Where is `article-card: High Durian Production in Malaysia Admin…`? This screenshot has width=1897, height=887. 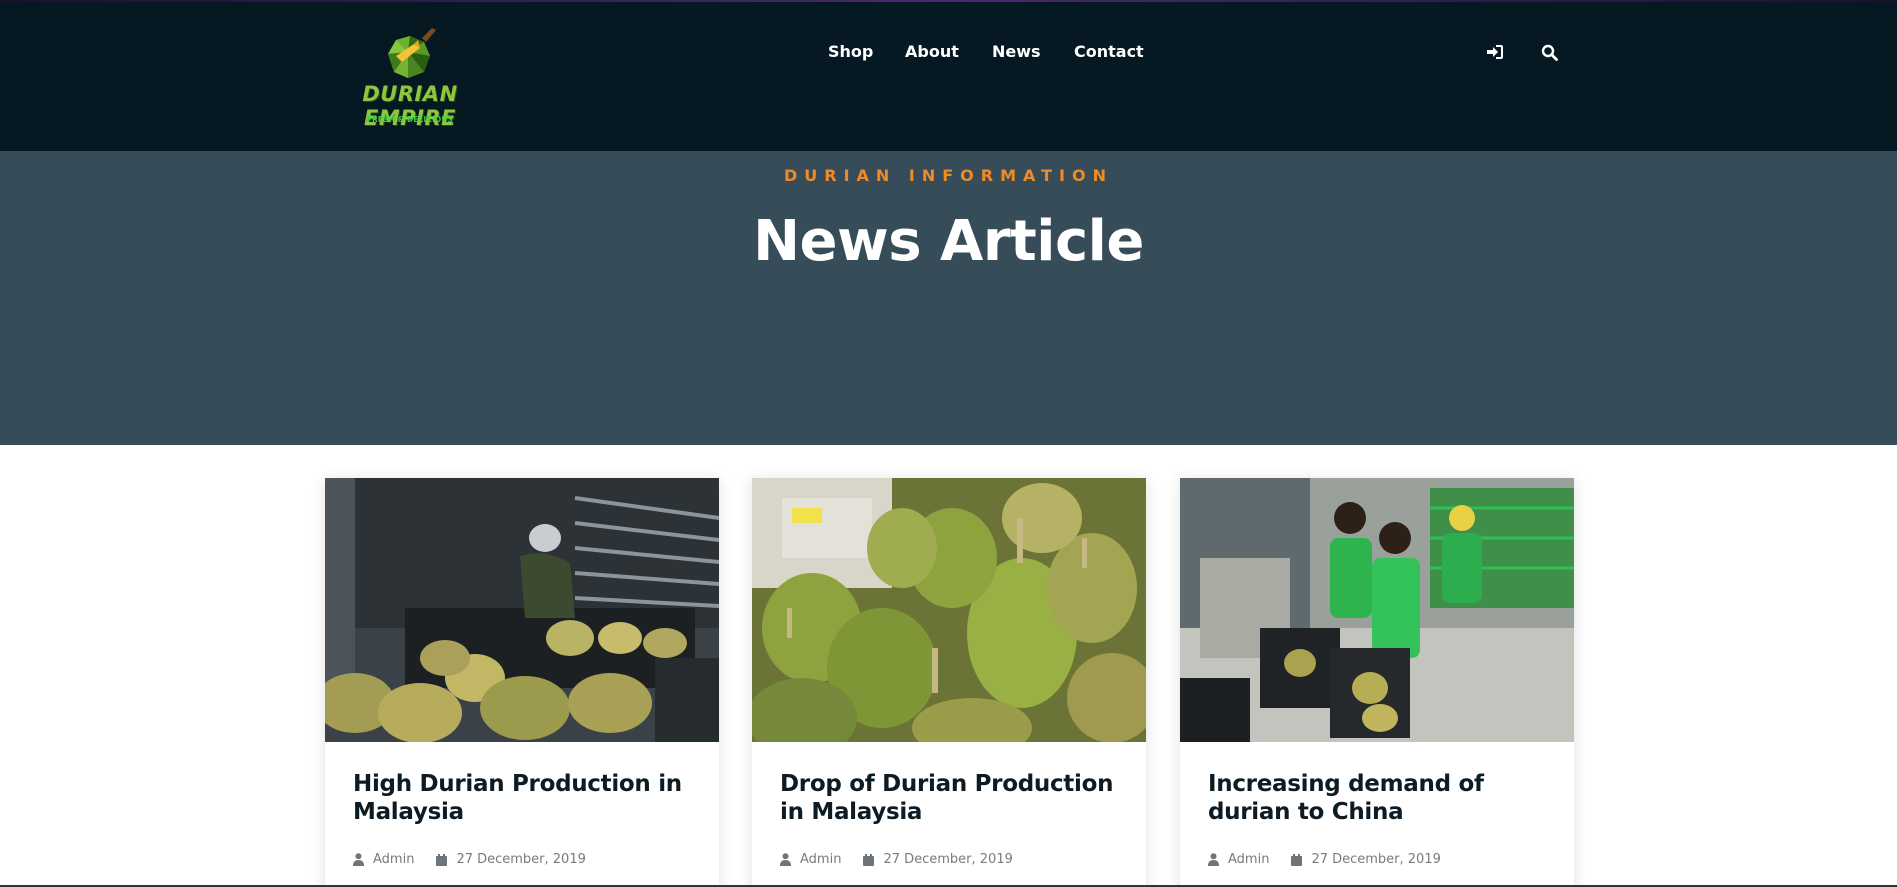 article-card: High Durian Production in Malaysia Admin… is located at coordinates (522, 682).